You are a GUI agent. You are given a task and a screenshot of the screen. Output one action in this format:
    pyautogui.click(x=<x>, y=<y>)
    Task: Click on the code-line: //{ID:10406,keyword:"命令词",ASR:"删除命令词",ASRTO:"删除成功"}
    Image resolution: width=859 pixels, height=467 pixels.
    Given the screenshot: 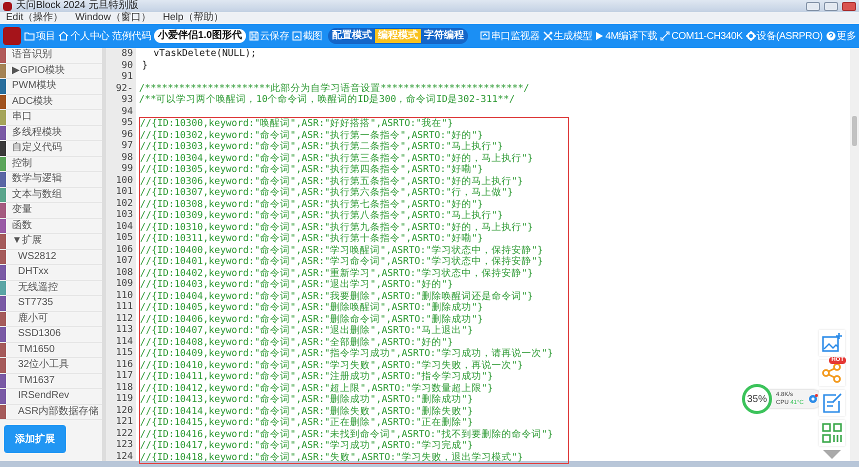 What is the action you would take?
    pyautogui.click(x=312, y=319)
    